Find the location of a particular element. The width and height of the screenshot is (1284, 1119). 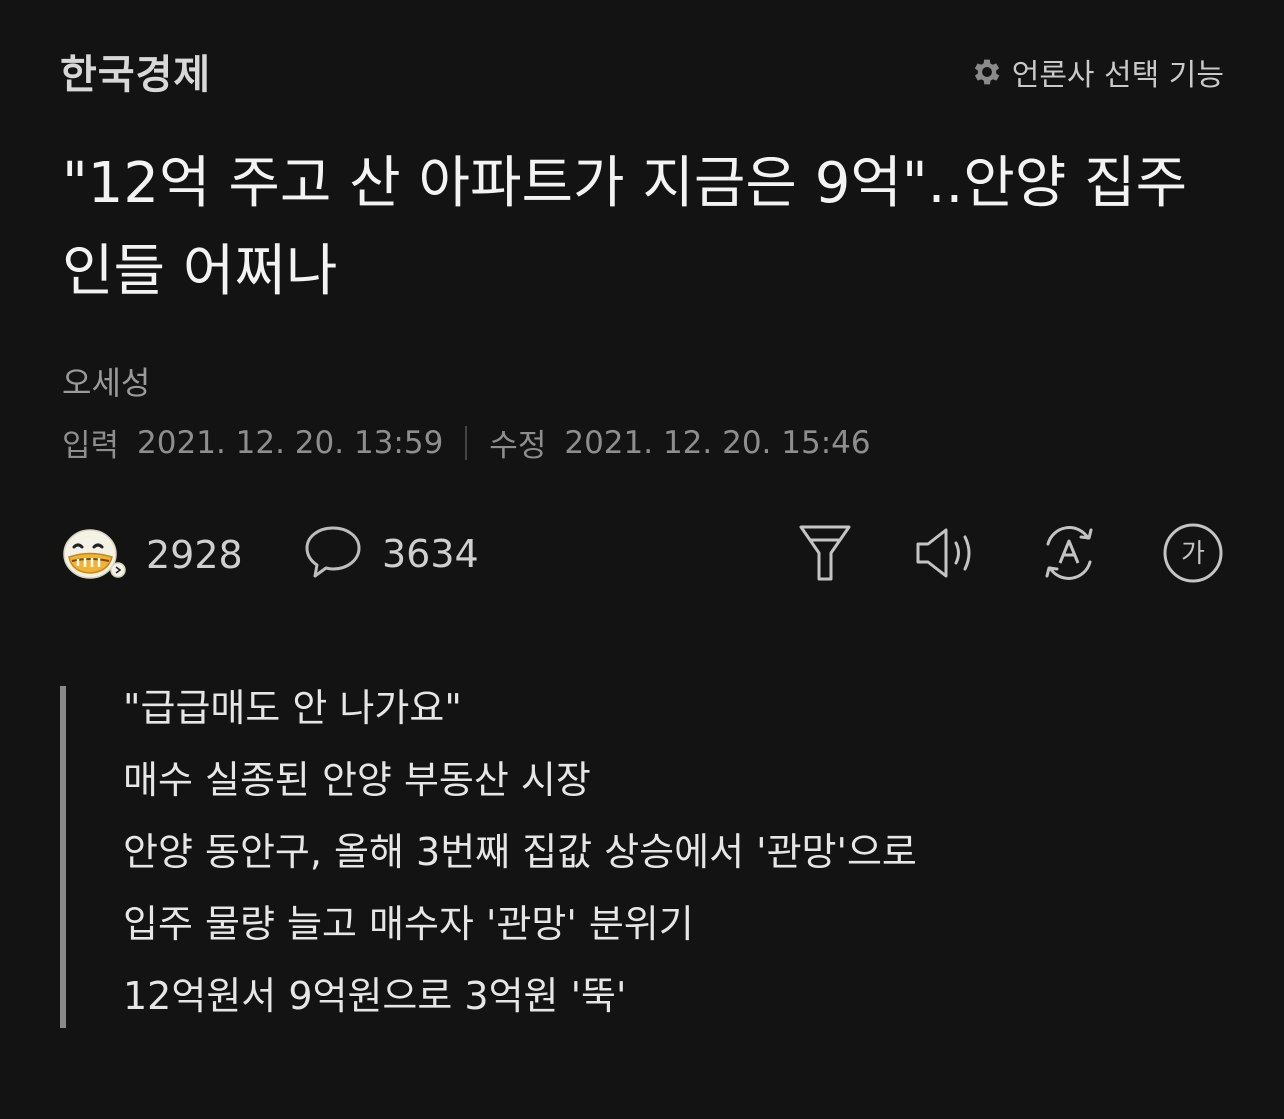

comment-count: 3634 is located at coordinates (430, 554).